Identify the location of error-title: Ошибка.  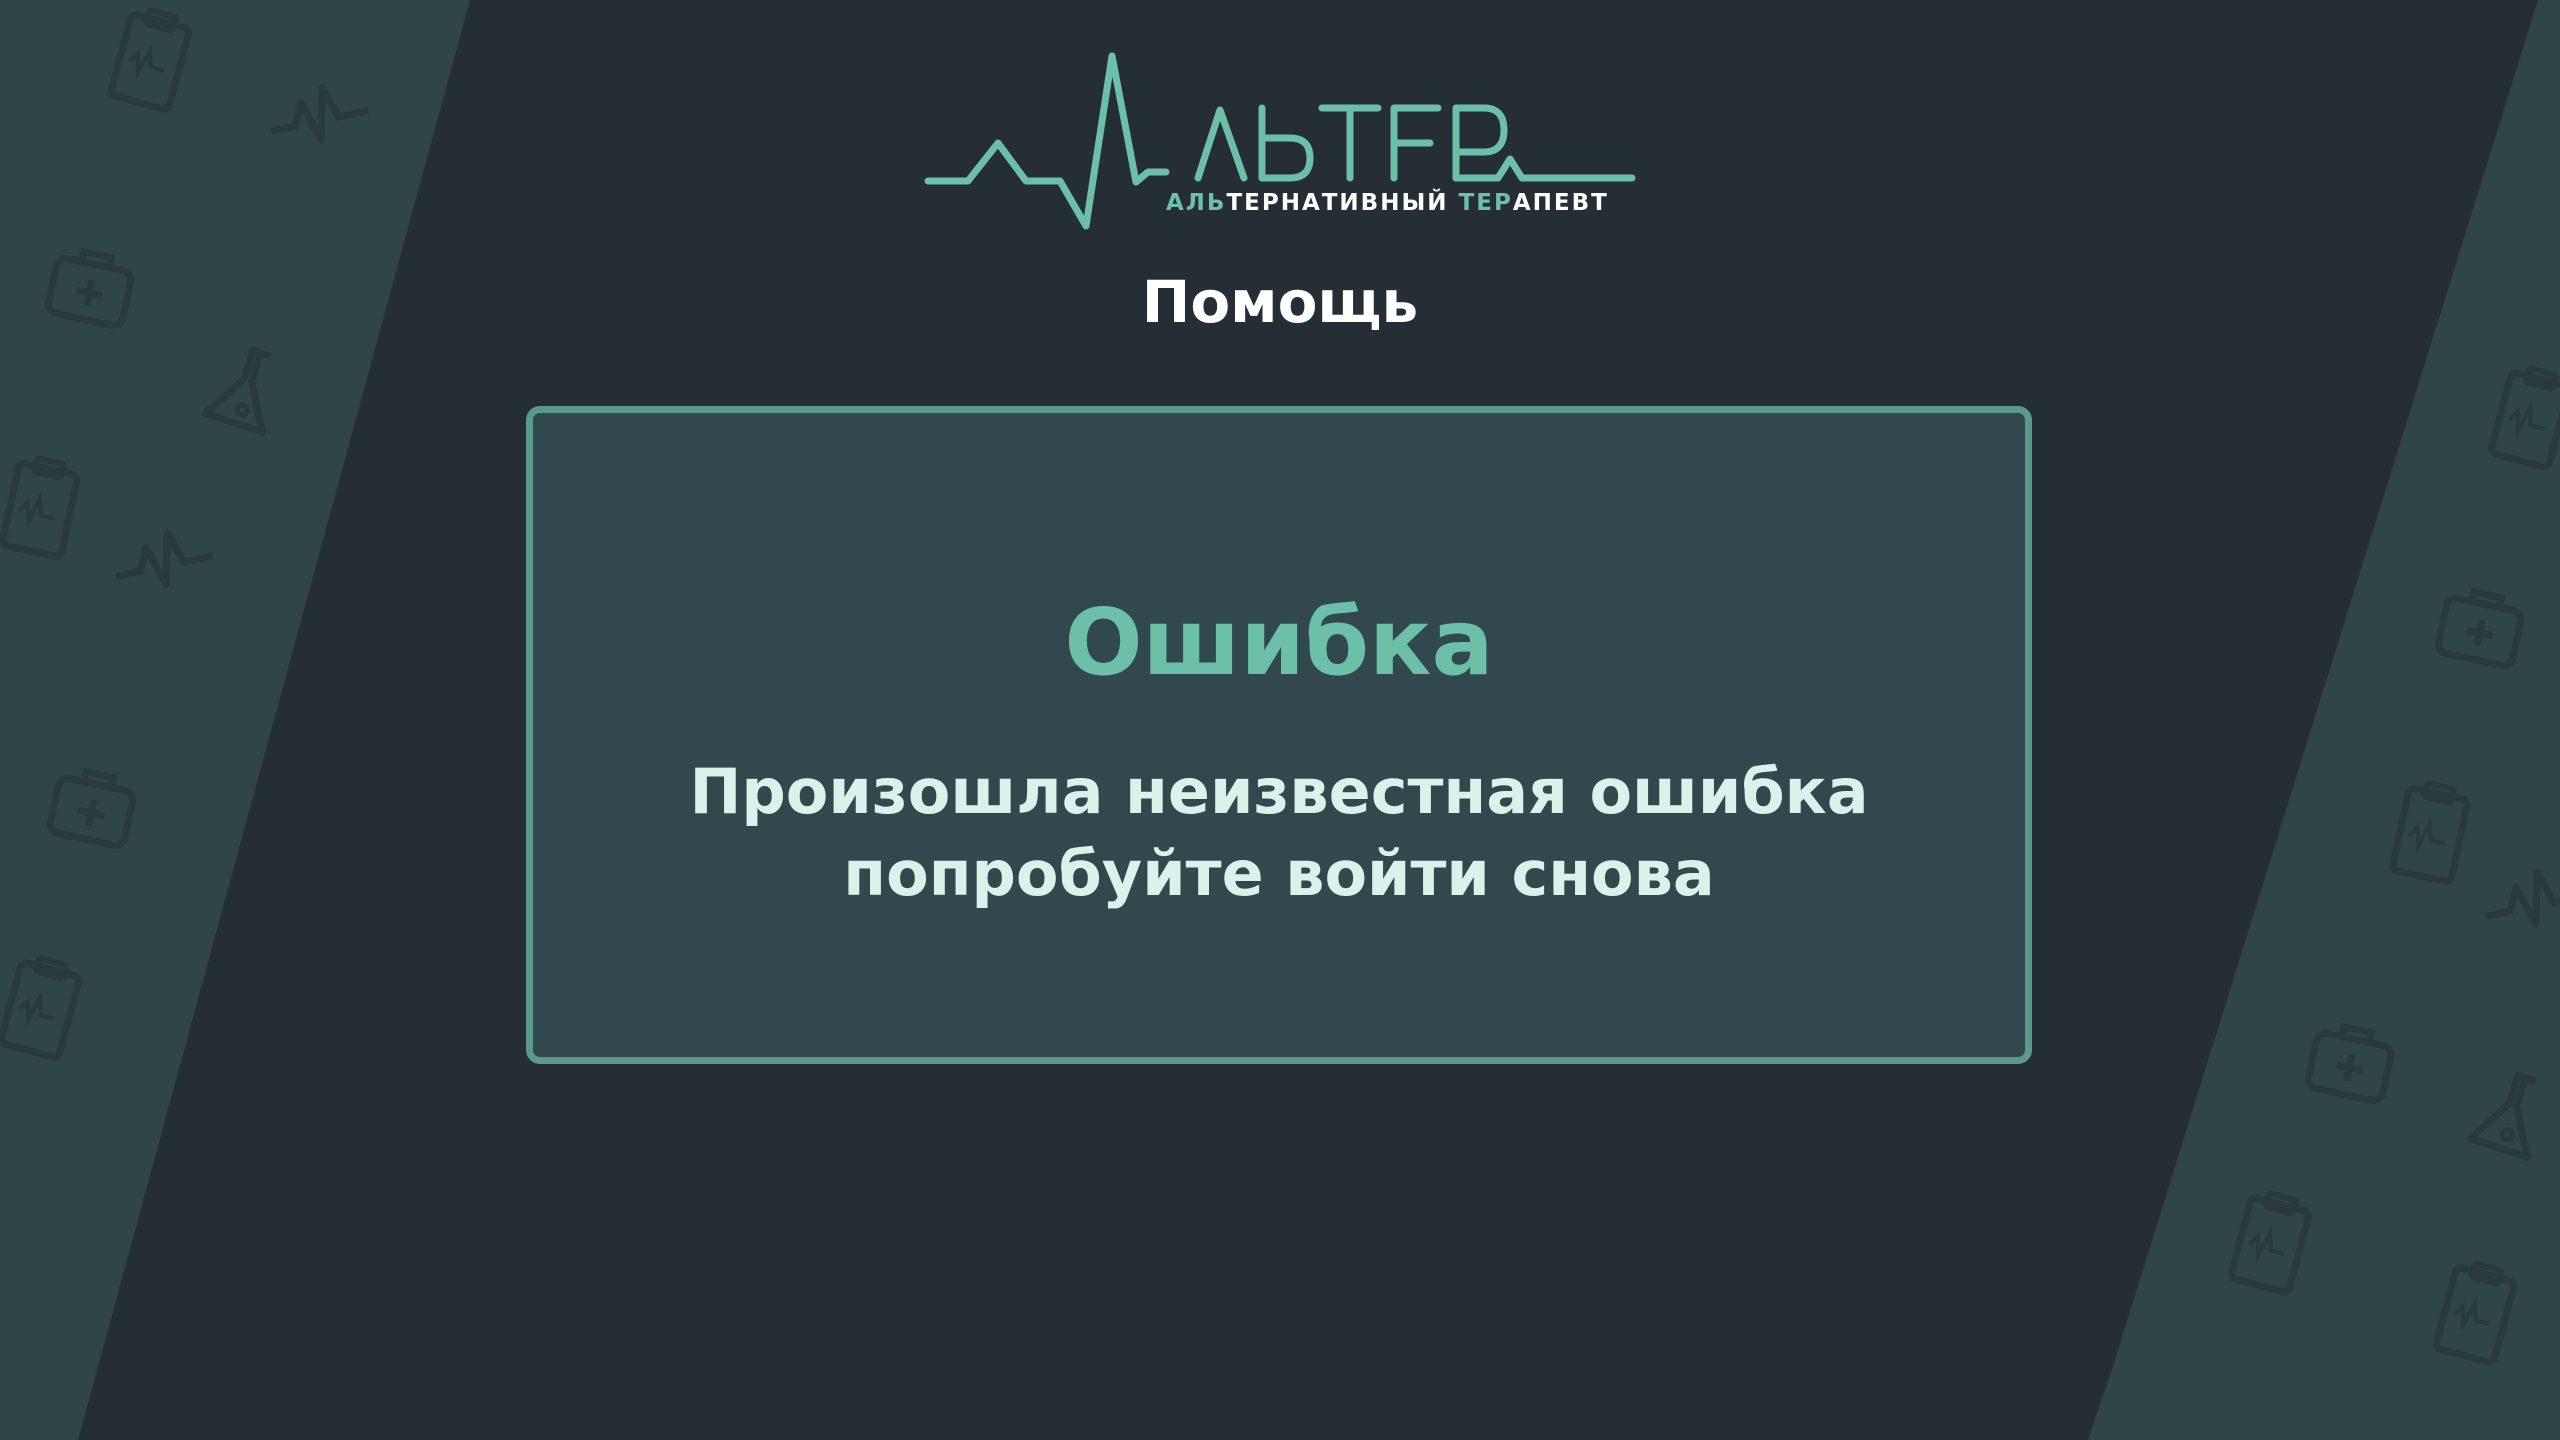
(1279, 642).